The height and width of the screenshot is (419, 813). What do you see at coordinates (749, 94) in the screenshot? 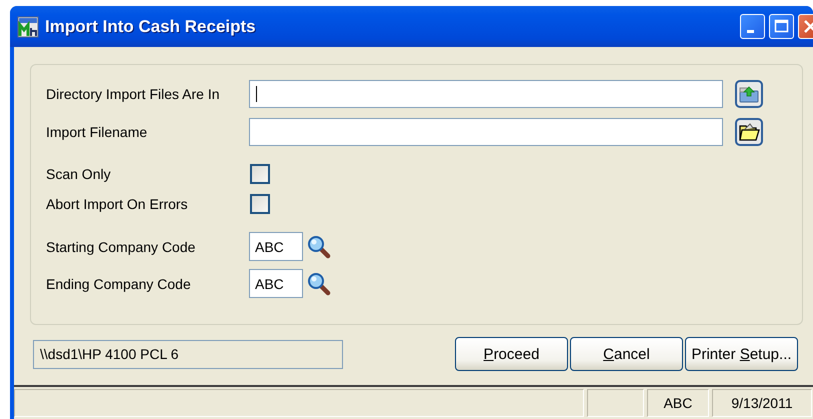
I see `folder-arrow-icon` at bounding box center [749, 94].